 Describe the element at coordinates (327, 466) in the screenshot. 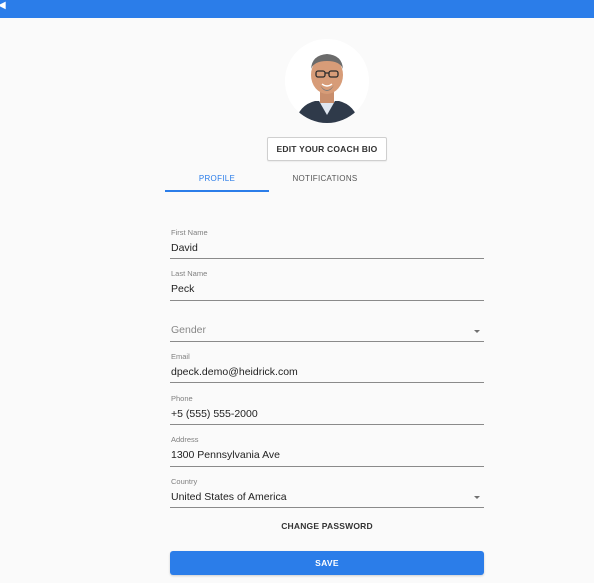

I see `address-underline` at that location.